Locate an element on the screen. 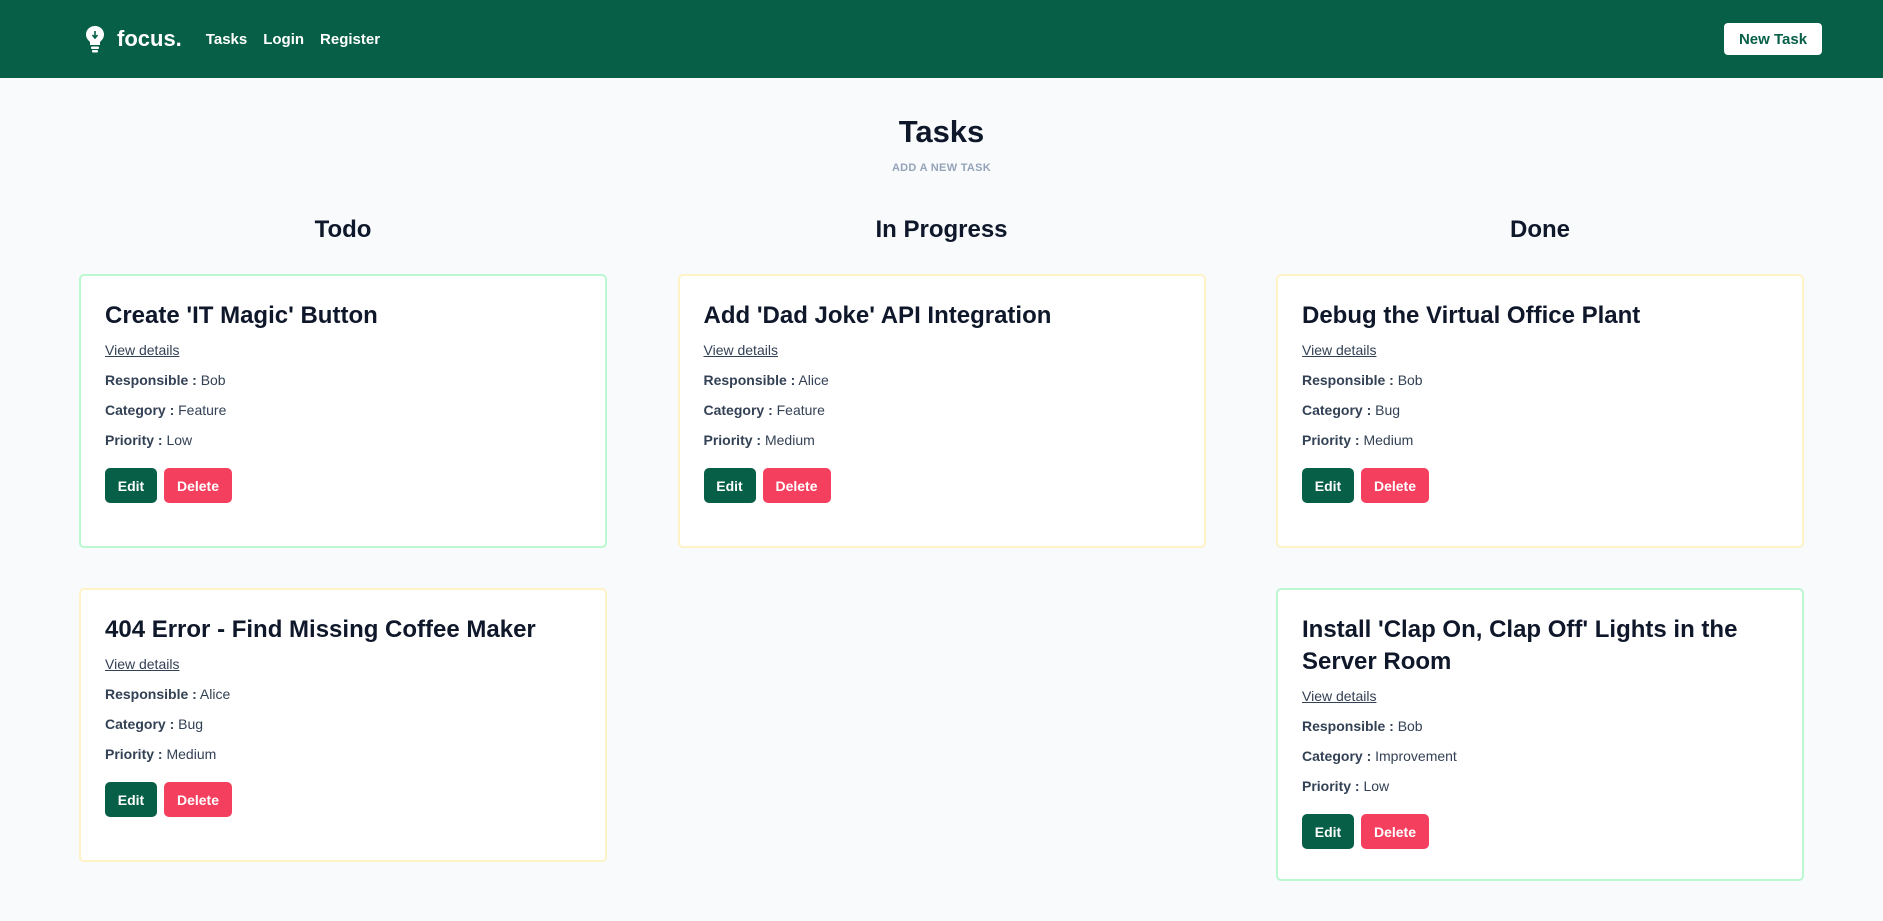  category-value: Improvement is located at coordinates (1416, 756).